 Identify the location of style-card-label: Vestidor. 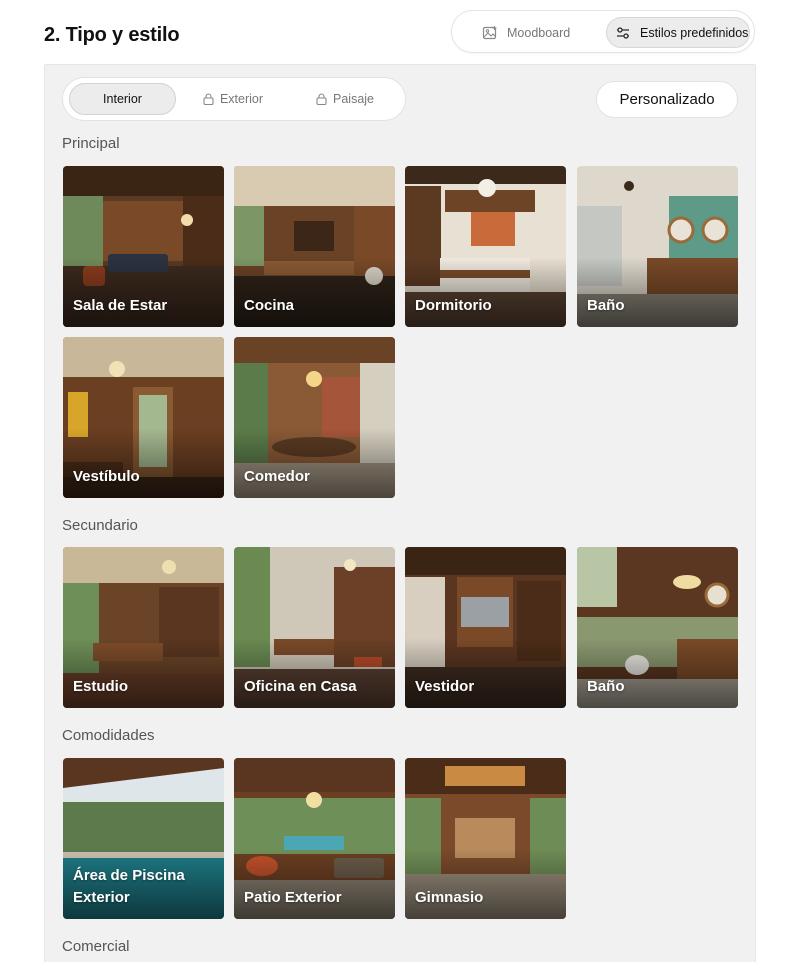
(445, 686).